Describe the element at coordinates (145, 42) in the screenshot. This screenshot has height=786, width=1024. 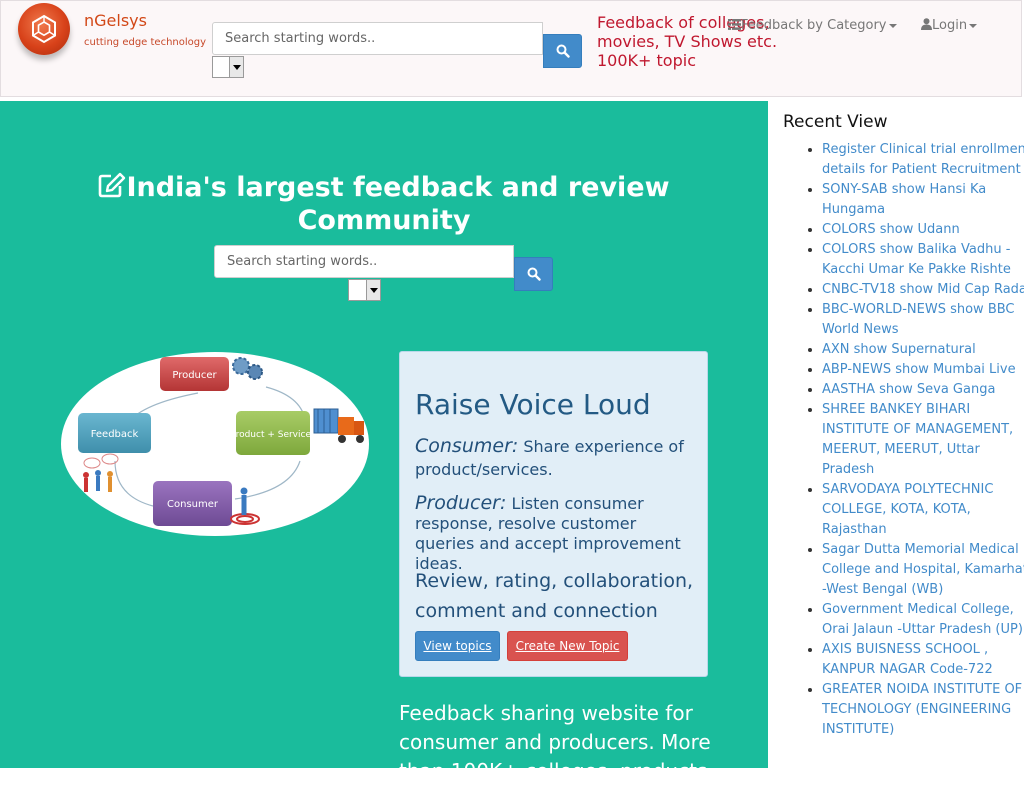
I see `brand-tagline: cutting edge technology` at that location.